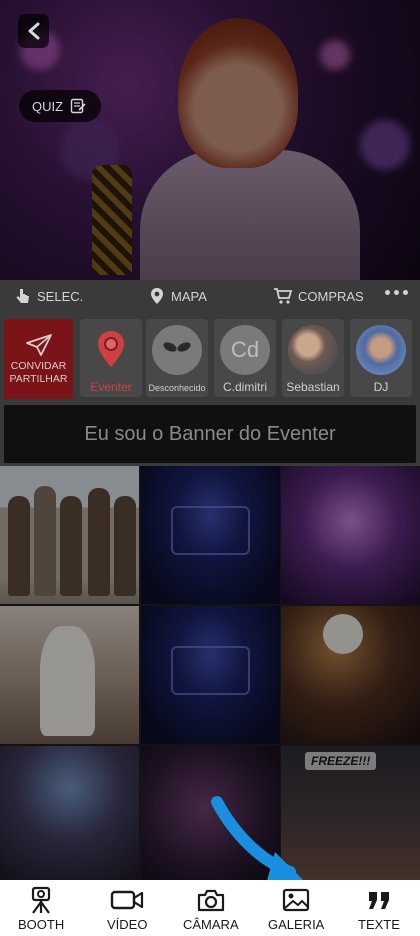 The height and width of the screenshot is (936, 420). I want to click on freeze-sticker: FREEZE!!!, so click(341, 761).